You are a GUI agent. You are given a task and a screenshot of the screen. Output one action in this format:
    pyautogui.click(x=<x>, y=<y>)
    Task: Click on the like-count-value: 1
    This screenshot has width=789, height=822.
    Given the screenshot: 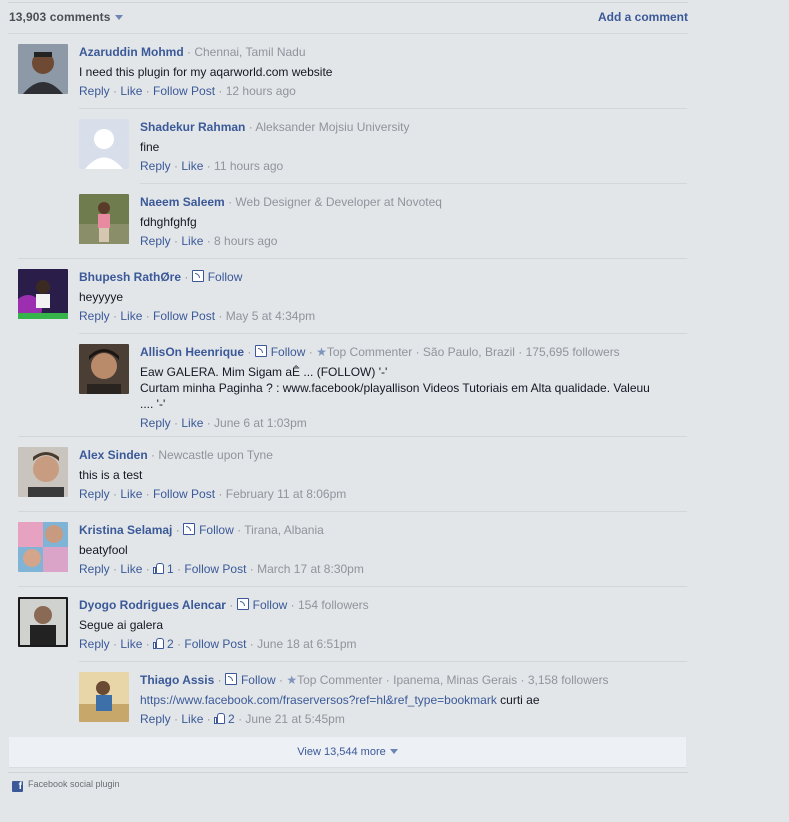 What is the action you would take?
    pyautogui.click(x=170, y=569)
    